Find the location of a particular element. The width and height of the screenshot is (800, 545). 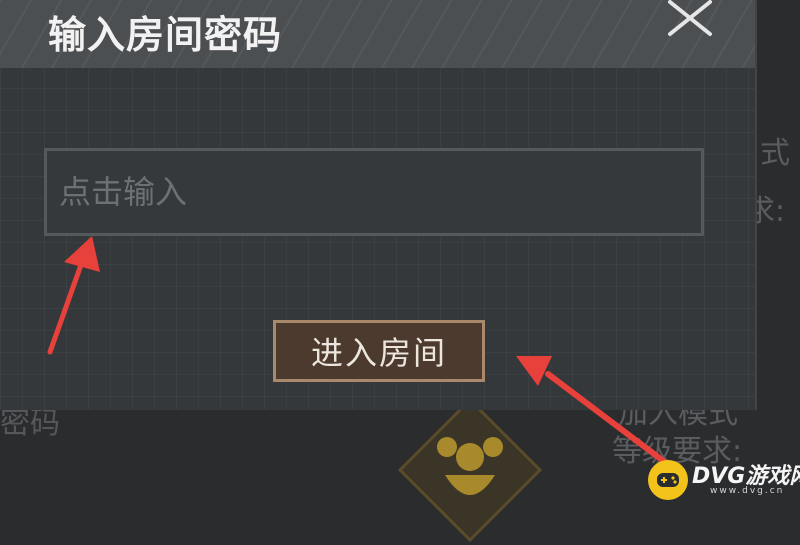

watermark-domain: www.dvg.cn is located at coordinates (747, 491).